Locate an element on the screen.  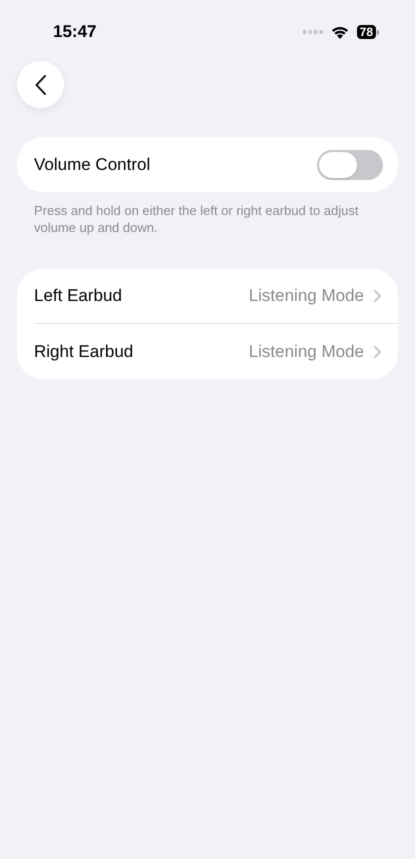
row-label: Left Earbud is located at coordinates (78, 296).